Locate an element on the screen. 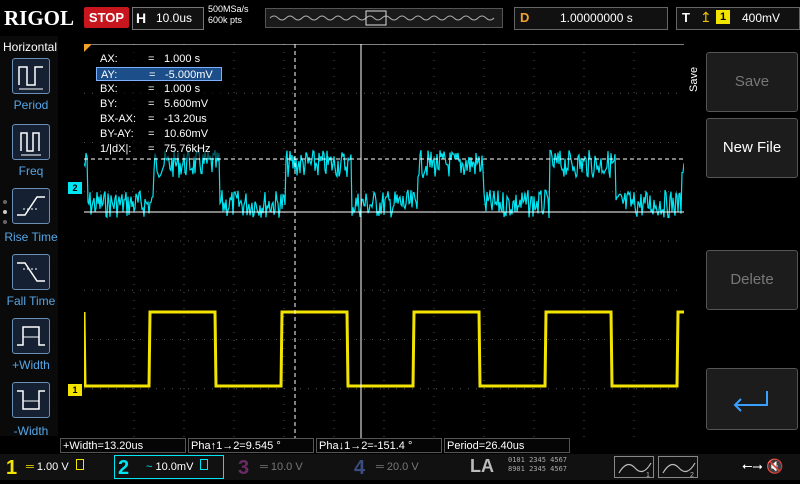 The image size is (800, 484). new-file-button: New File is located at coordinates (752, 148).